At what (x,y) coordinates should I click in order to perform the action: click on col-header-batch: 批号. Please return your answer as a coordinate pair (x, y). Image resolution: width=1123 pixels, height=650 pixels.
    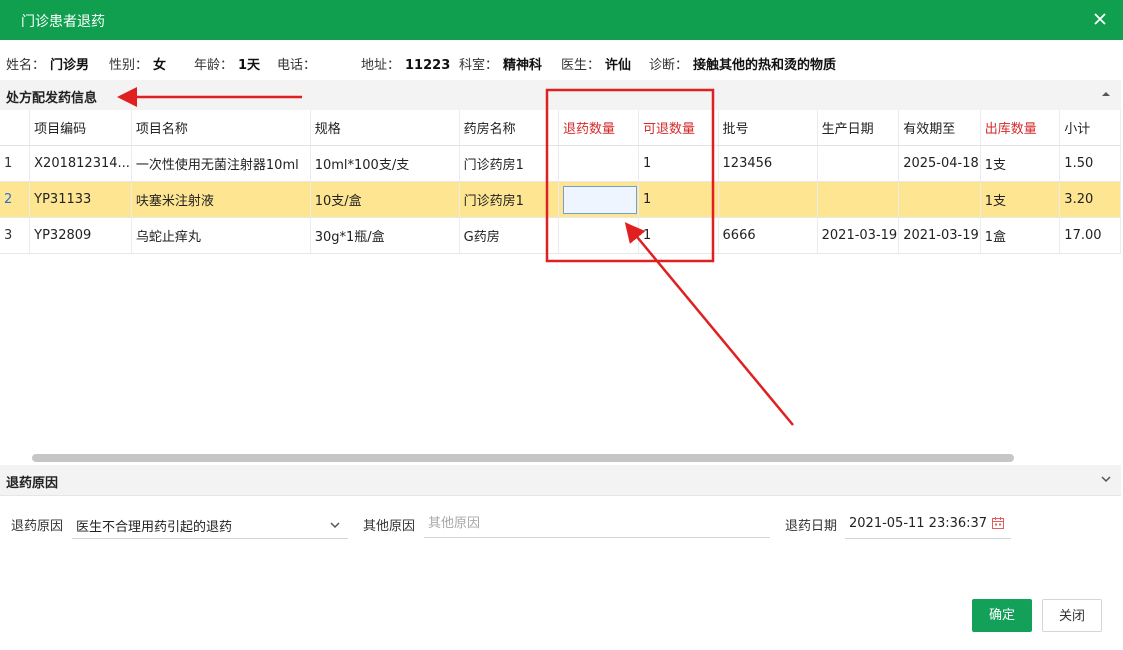
    Looking at the image, I should click on (768, 128).